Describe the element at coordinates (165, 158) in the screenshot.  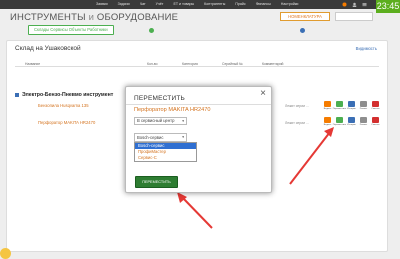
I see `dropdown-option-3: Сервис-С` at that location.